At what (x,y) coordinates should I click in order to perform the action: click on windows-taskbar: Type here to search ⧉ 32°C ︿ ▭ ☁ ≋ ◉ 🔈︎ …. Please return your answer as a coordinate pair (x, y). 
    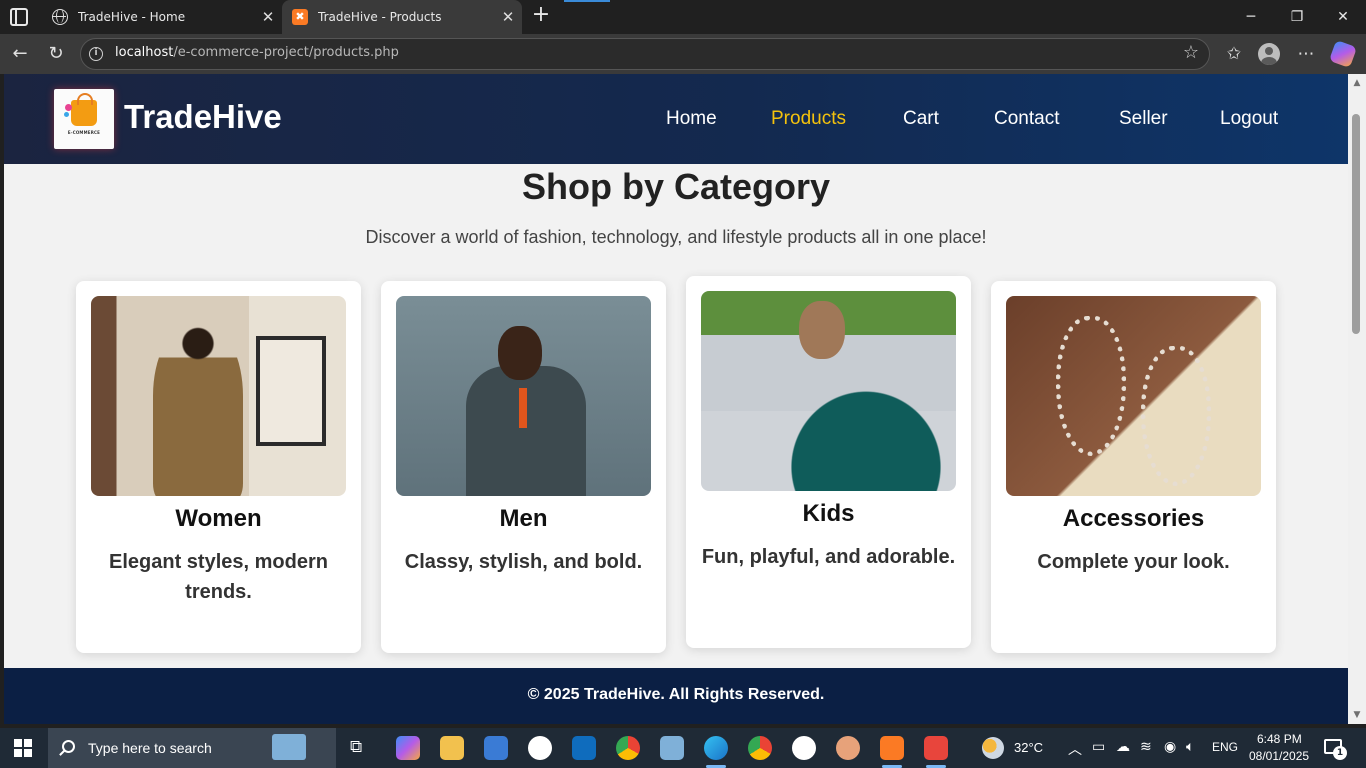
    Looking at the image, I should click on (683, 748).